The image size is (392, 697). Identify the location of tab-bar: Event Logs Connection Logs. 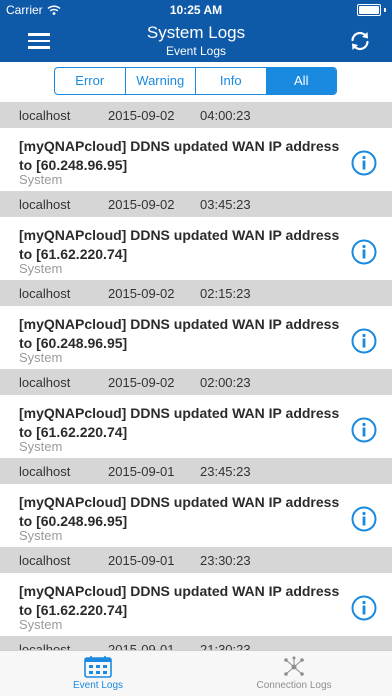
(196, 673).